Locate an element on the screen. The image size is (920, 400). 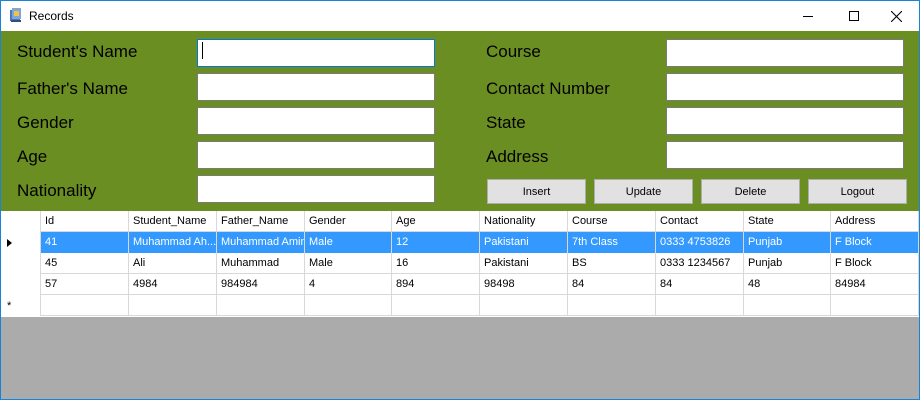
cell-state: 48 is located at coordinates (787, 284).